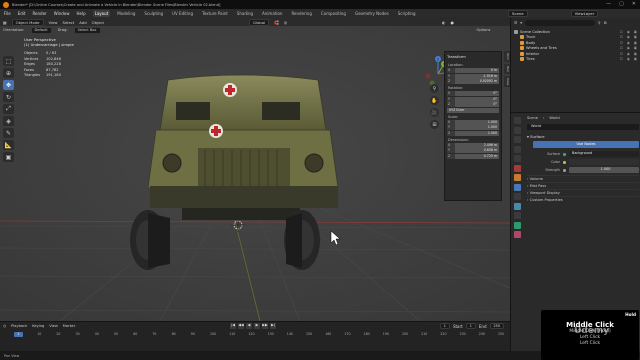  What do you see at coordinates (215, 13) in the screenshot?
I see `workspace-tab-texture-paint: Texture Paint` at bounding box center [215, 13].